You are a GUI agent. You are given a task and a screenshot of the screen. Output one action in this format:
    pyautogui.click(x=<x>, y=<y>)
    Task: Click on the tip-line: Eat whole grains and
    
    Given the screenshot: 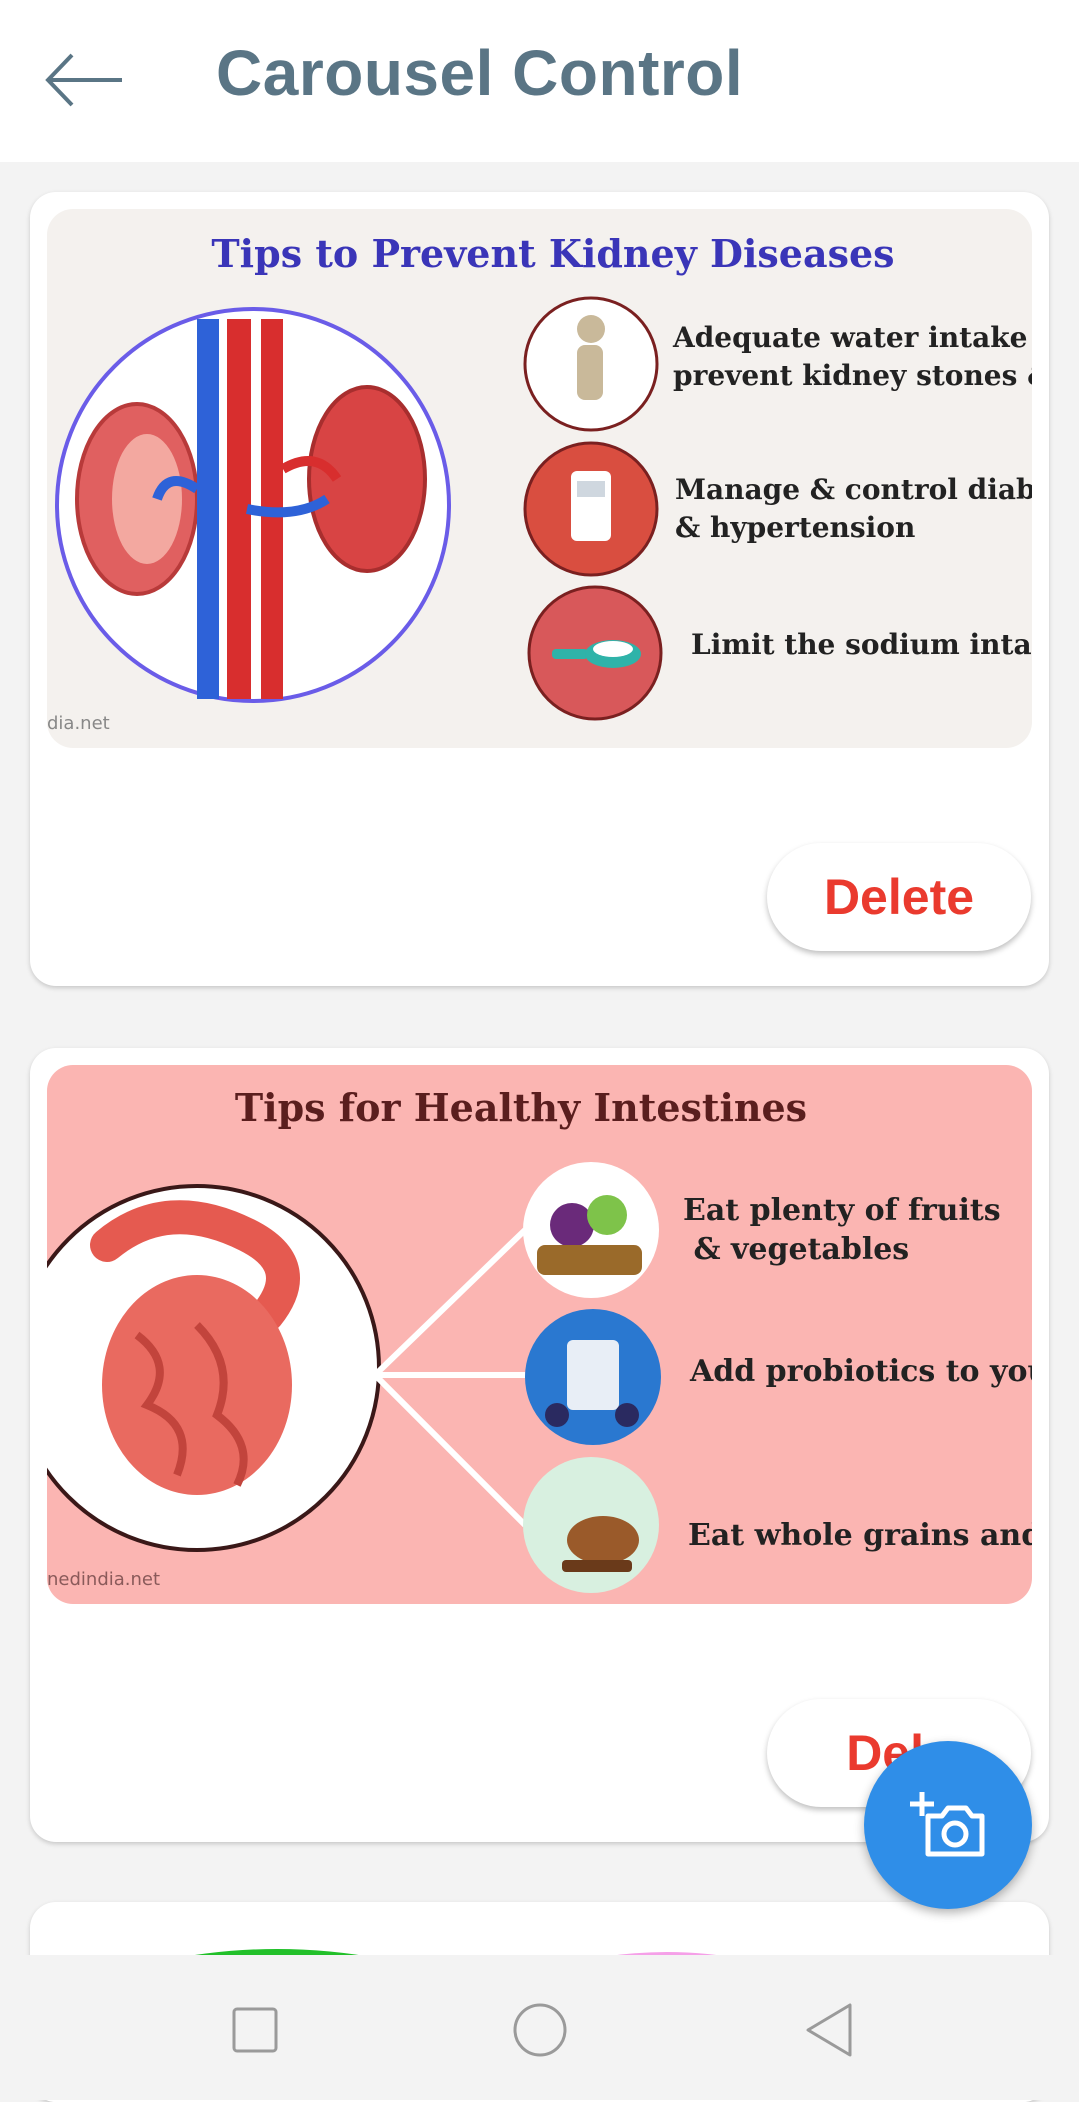 What is the action you would take?
    pyautogui.click(x=860, y=1535)
    